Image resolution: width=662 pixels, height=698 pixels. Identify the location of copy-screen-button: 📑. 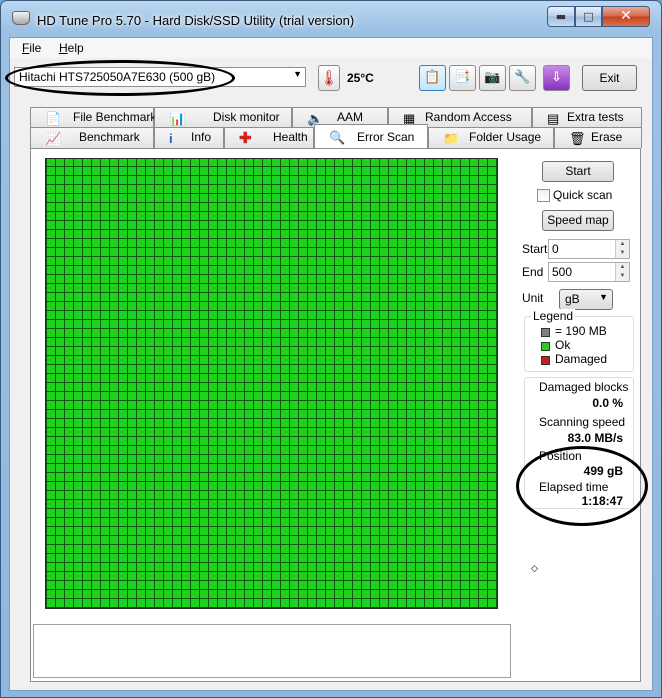
(462, 78).